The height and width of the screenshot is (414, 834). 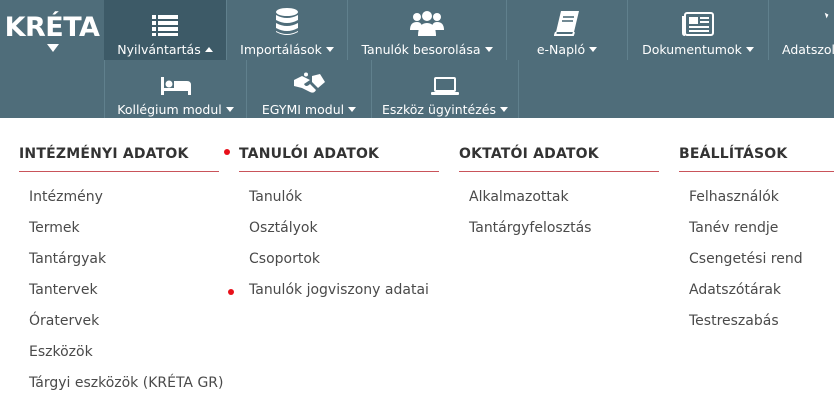 I want to click on menu-link-tanulok-jogviszony-adatai: Tanulók jogviszony adatai, so click(x=339, y=290).